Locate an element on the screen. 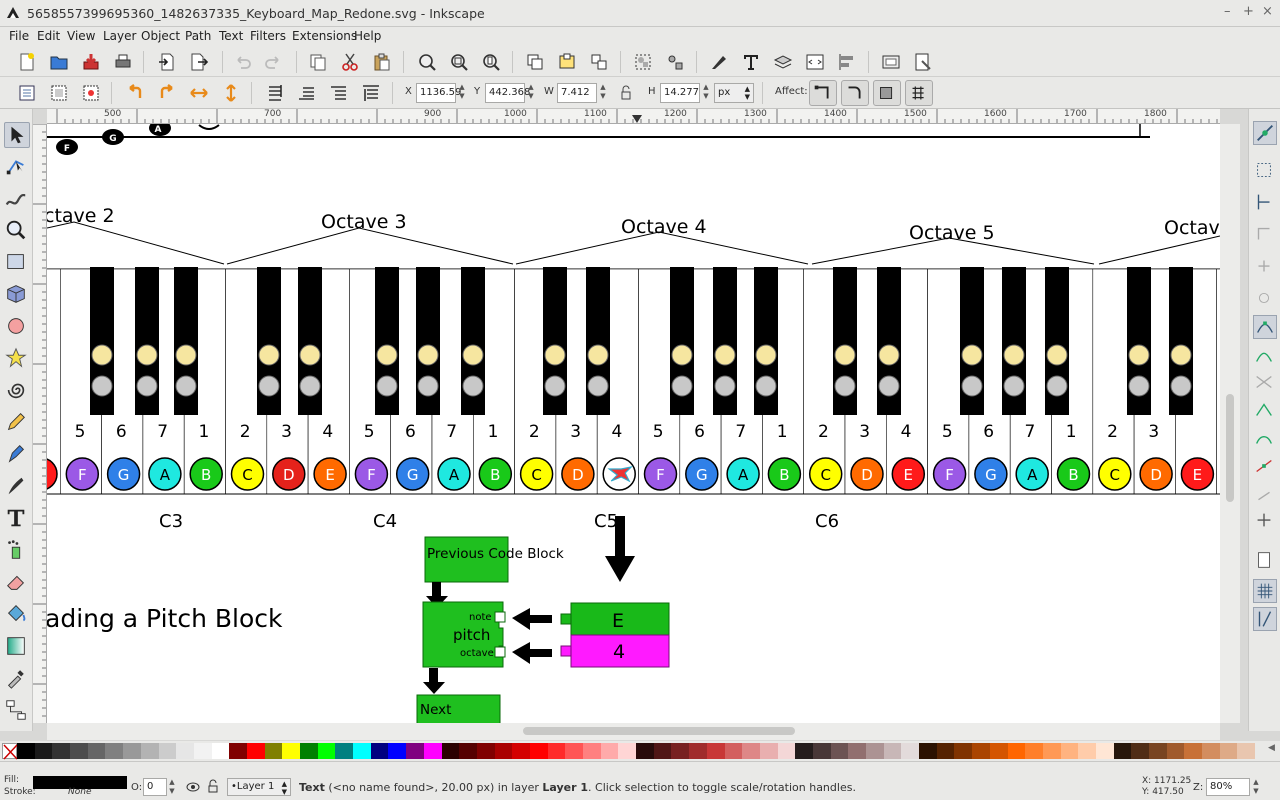 This screenshot has width=1280, height=800. ungroup-icon is located at coordinates (675, 62).